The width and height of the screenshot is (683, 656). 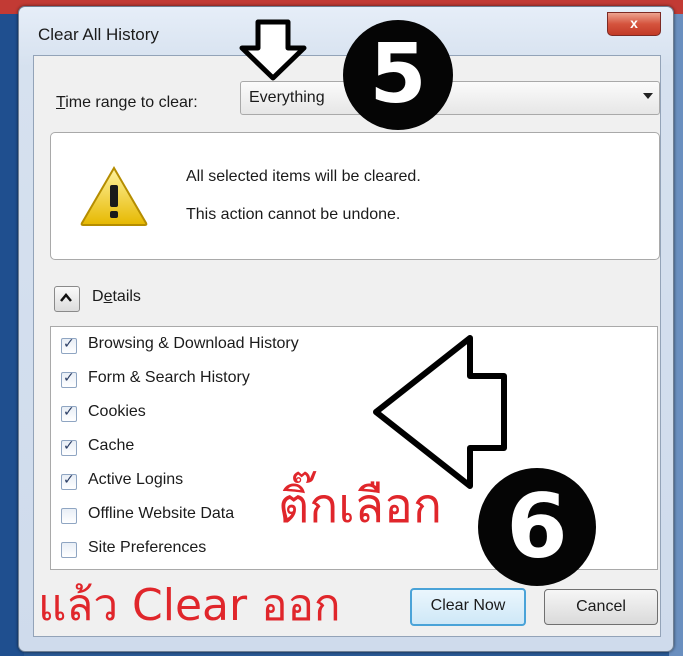 I want to click on annotation-step-6-badge: 6, so click(x=537, y=527).